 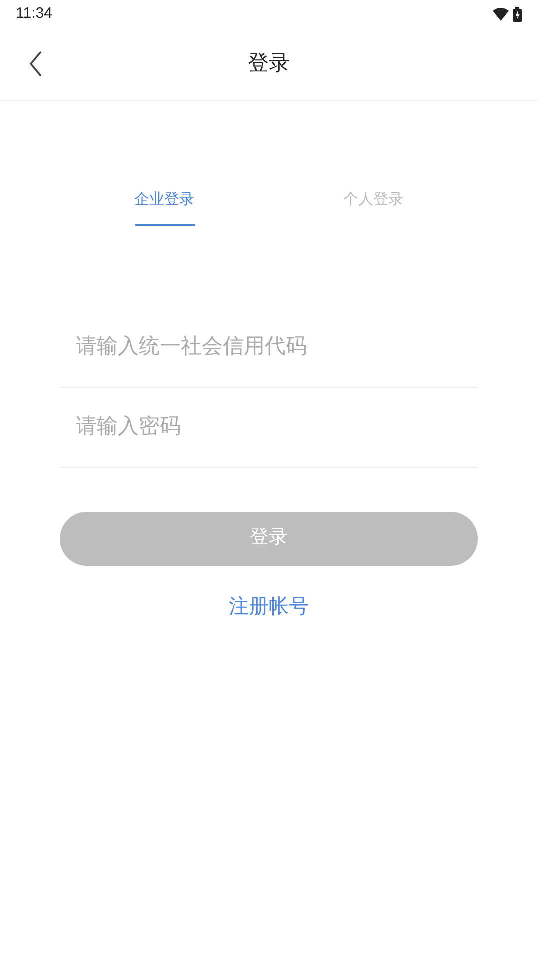 What do you see at coordinates (269, 348) in the screenshot?
I see `input-field: 请输入统一社会信用代码` at bounding box center [269, 348].